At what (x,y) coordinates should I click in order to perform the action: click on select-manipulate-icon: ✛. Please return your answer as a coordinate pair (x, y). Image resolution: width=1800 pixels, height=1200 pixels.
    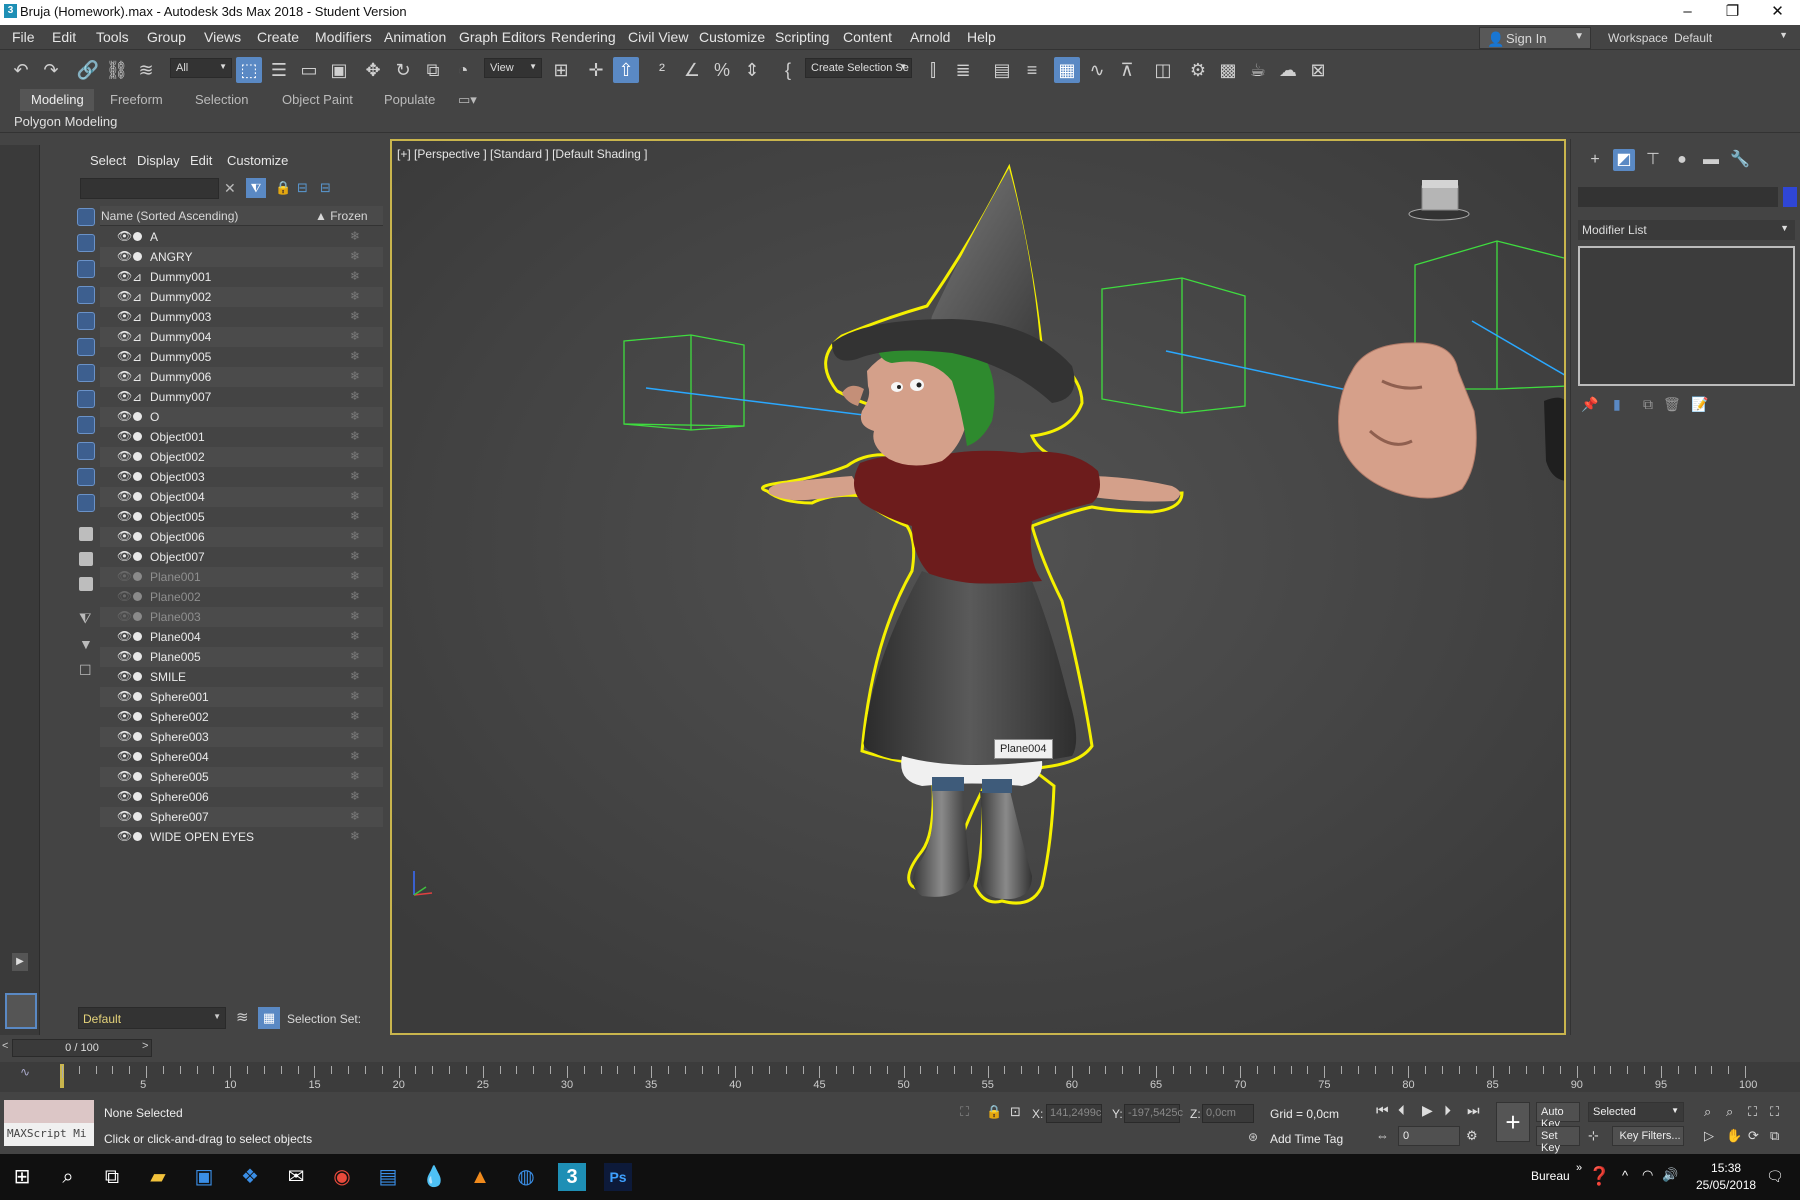
    Looking at the image, I should click on (596, 70).